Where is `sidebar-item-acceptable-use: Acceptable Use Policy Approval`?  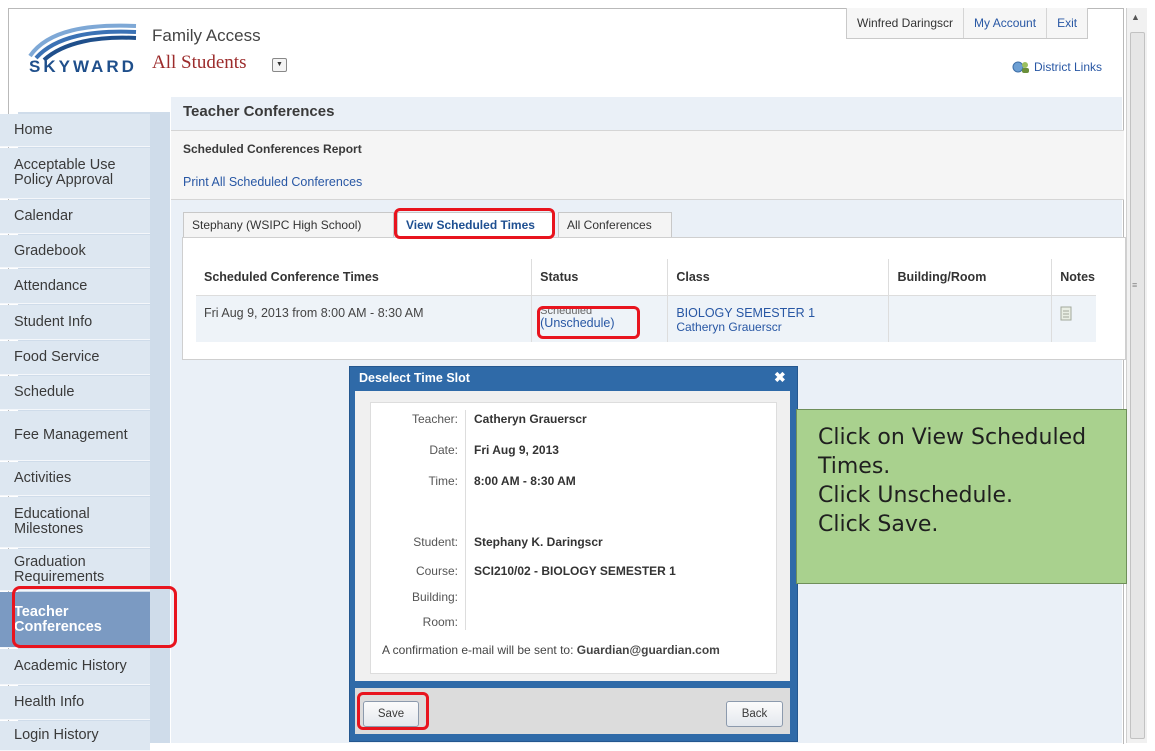
sidebar-item-acceptable-use: Acceptable Use Policy Approval is located at coordinates (75, 173).